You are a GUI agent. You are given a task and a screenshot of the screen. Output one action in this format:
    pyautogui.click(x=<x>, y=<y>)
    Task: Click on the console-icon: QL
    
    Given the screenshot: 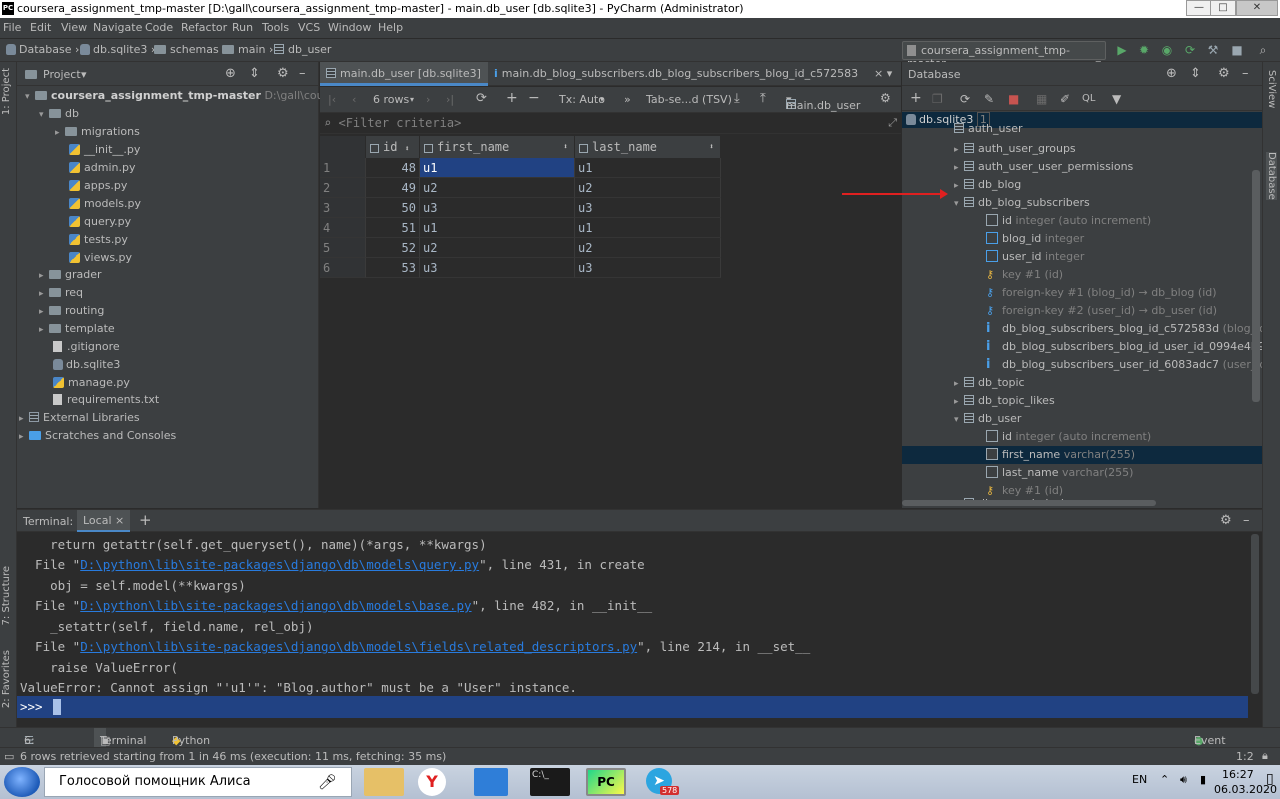 What is the action you would take?
    pyautogui.click(x=1088, y=98)
    